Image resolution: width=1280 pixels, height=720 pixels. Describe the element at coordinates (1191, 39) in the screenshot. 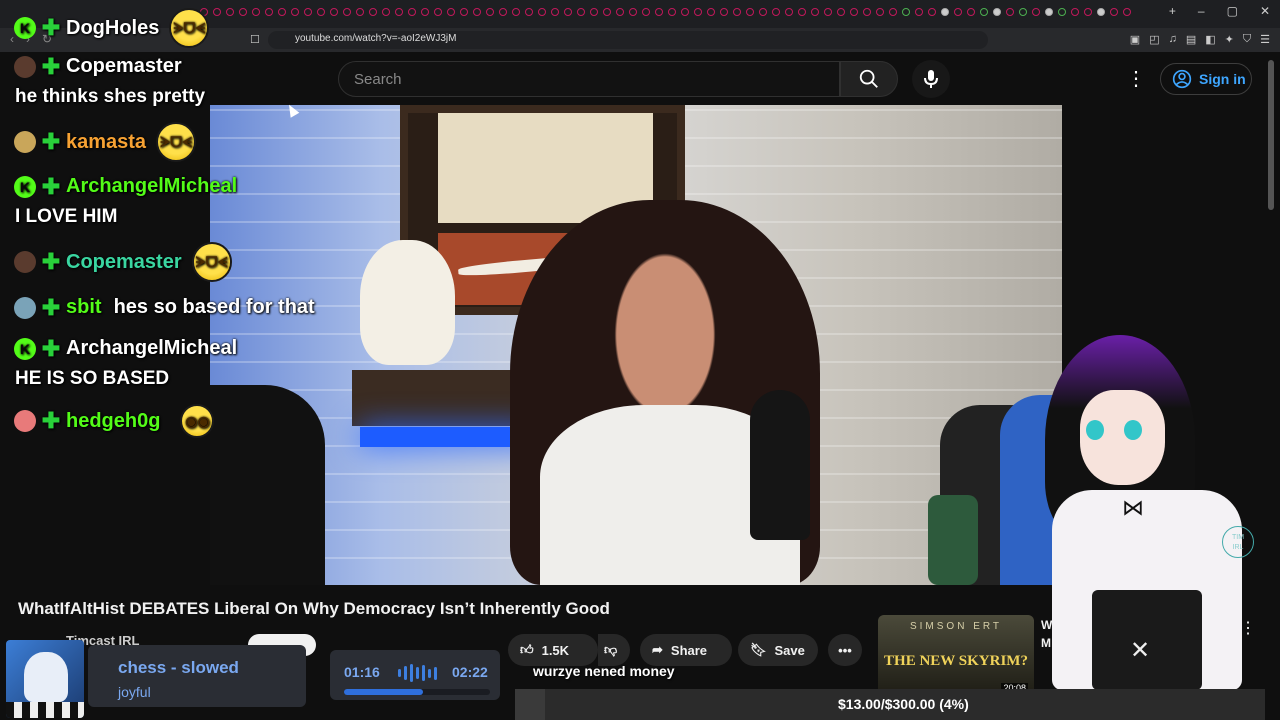

I see `extension-icon: ▤` at that location.